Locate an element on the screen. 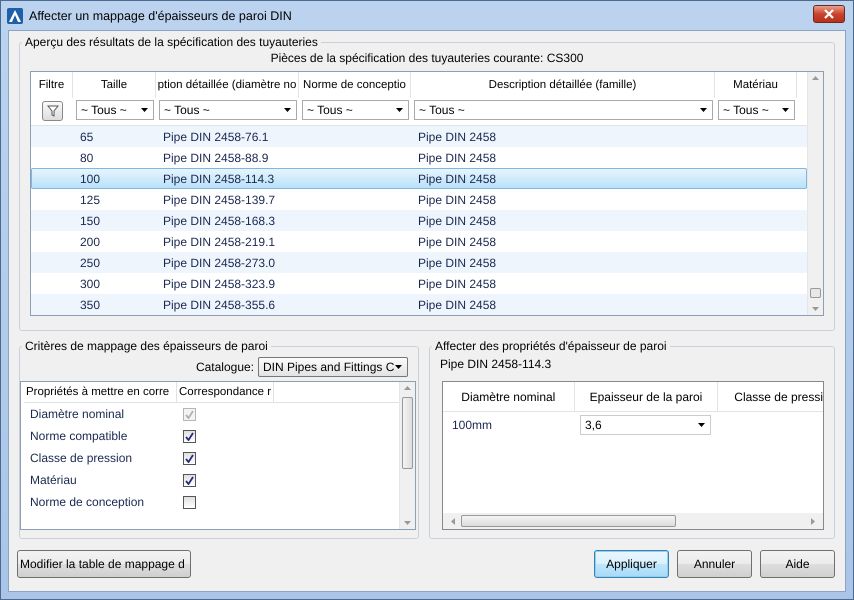 The image size is (854, 600). dialog-button: Appliquer is located at coordinates (631, 564).